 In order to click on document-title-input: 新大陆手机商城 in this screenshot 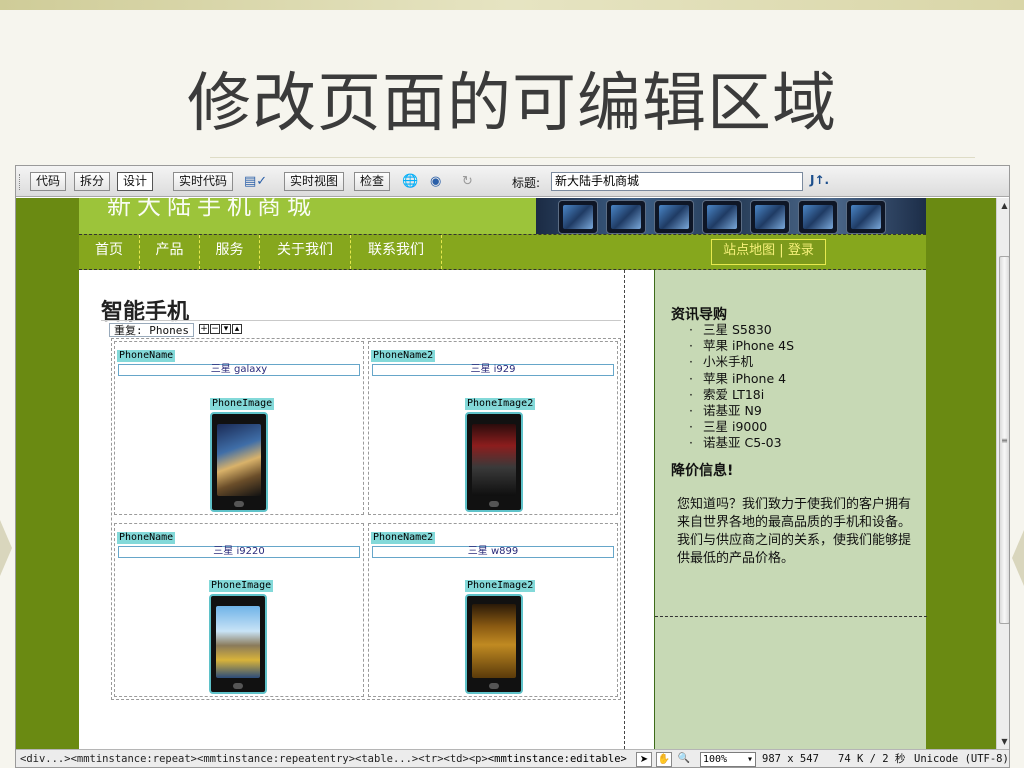, I will do `click(677, 181)`.